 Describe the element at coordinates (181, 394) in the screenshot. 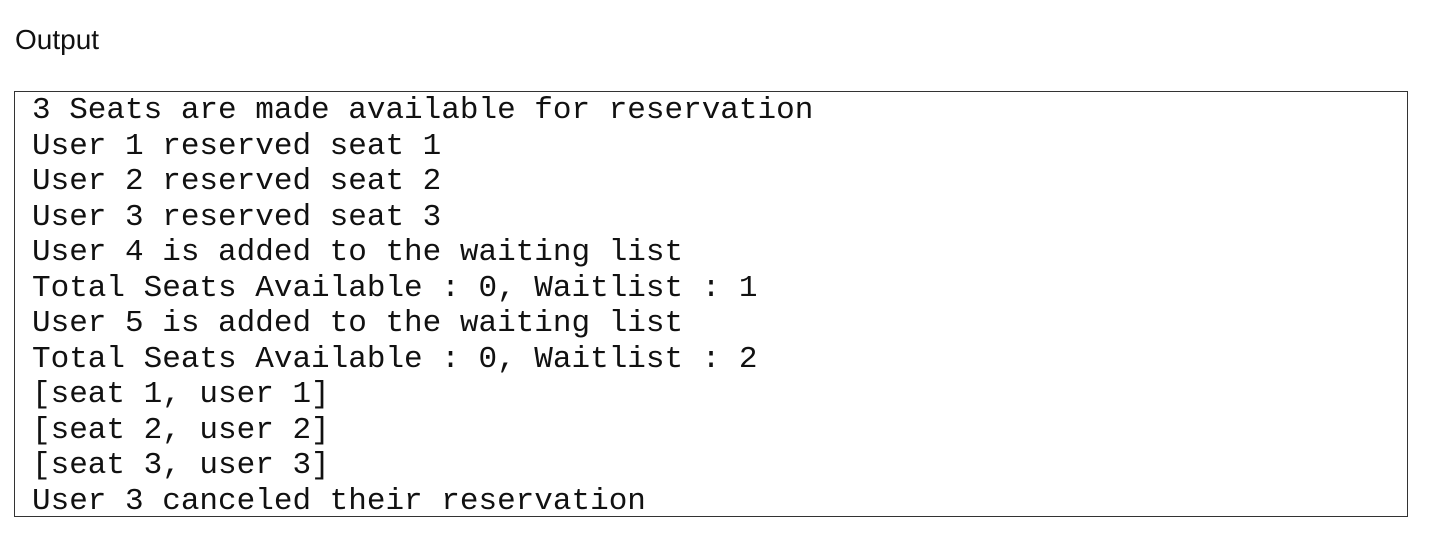

I see `output-line: [seat 1, user 1]` at that location.